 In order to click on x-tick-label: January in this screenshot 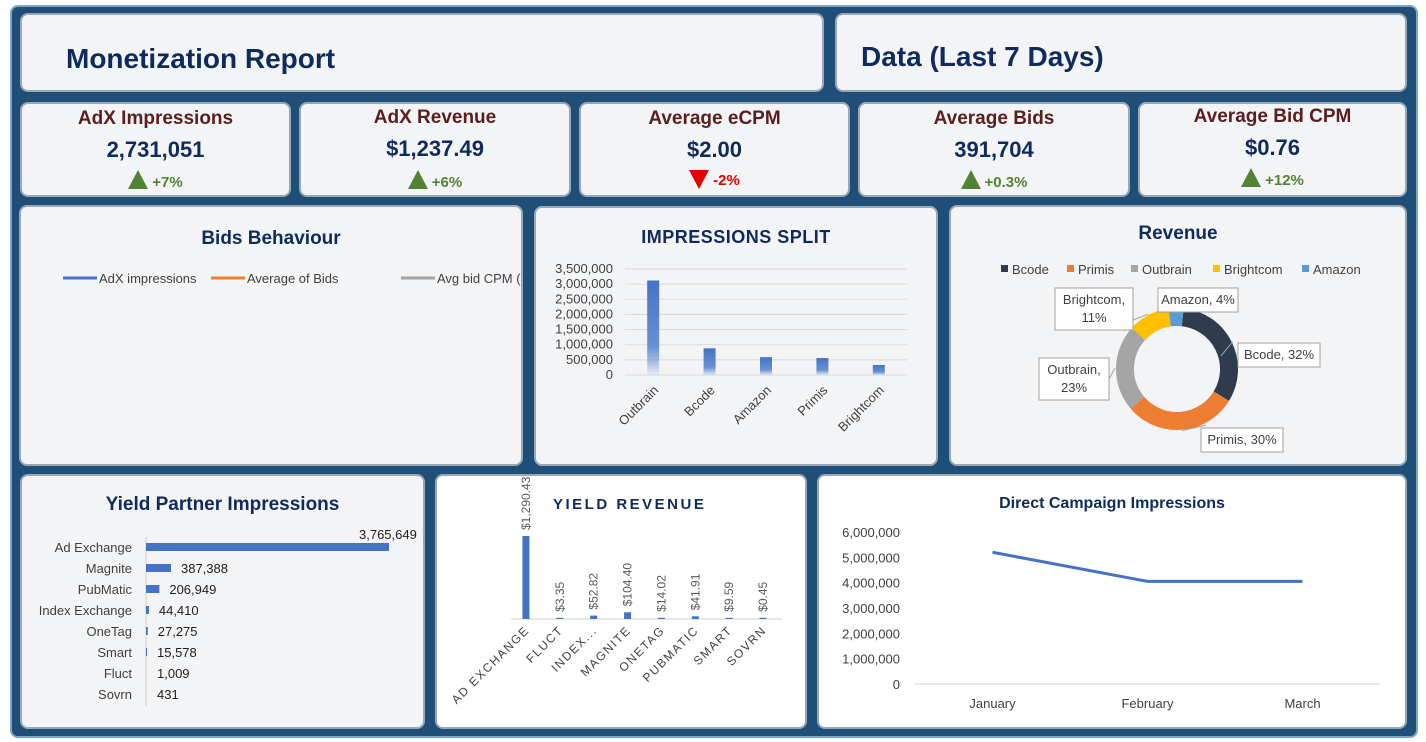, I will do `click(992, 703)`.